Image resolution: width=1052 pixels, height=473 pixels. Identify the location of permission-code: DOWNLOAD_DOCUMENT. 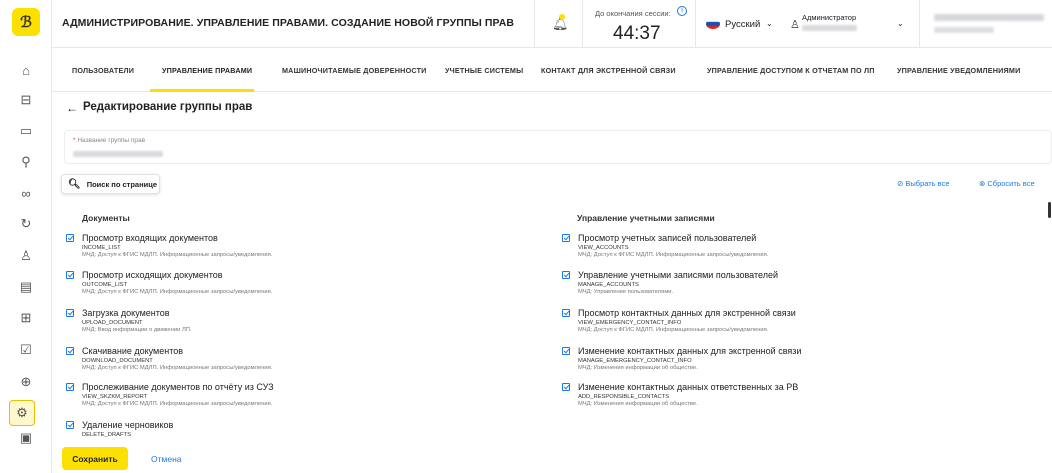
(117, 361).